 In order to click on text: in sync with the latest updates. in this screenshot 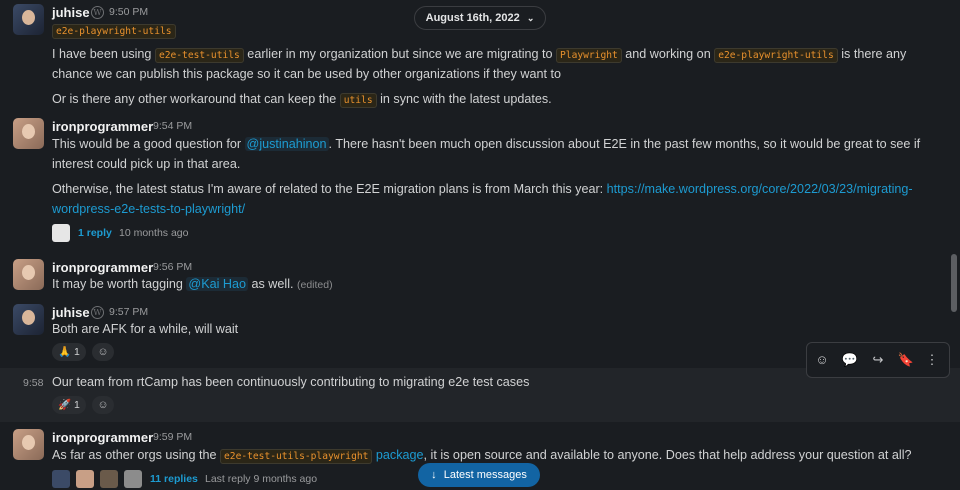, I will do `click(464, 99)`.